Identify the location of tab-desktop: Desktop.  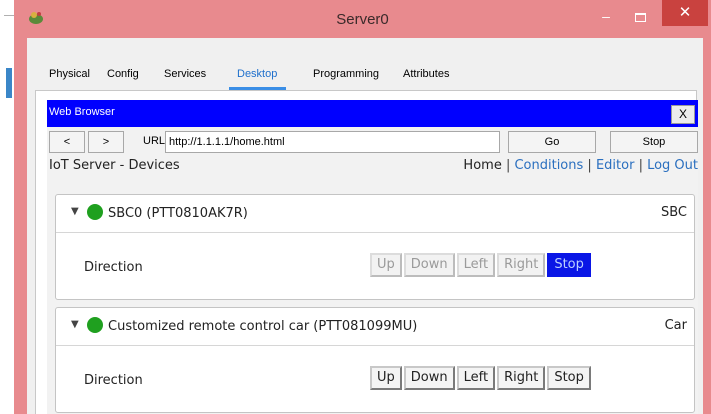
(257, 77).